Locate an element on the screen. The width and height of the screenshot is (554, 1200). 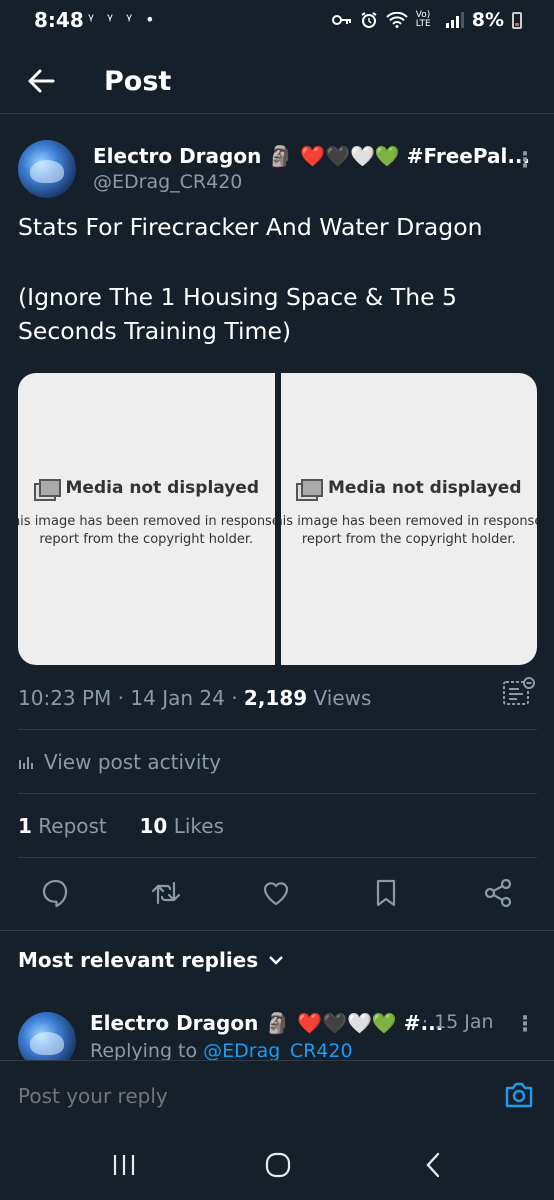
post-text-line-2: (Ignore The 1 Housing Space & The 5 is located at coordinates (237, 297).